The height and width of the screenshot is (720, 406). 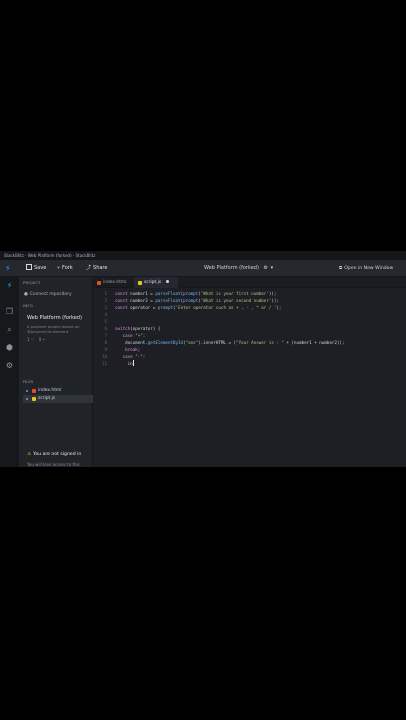 What do you see at coordinates (249, 349) in the screenshot?
I see `code-line: 9 break;` at bounding box center [249, 349].